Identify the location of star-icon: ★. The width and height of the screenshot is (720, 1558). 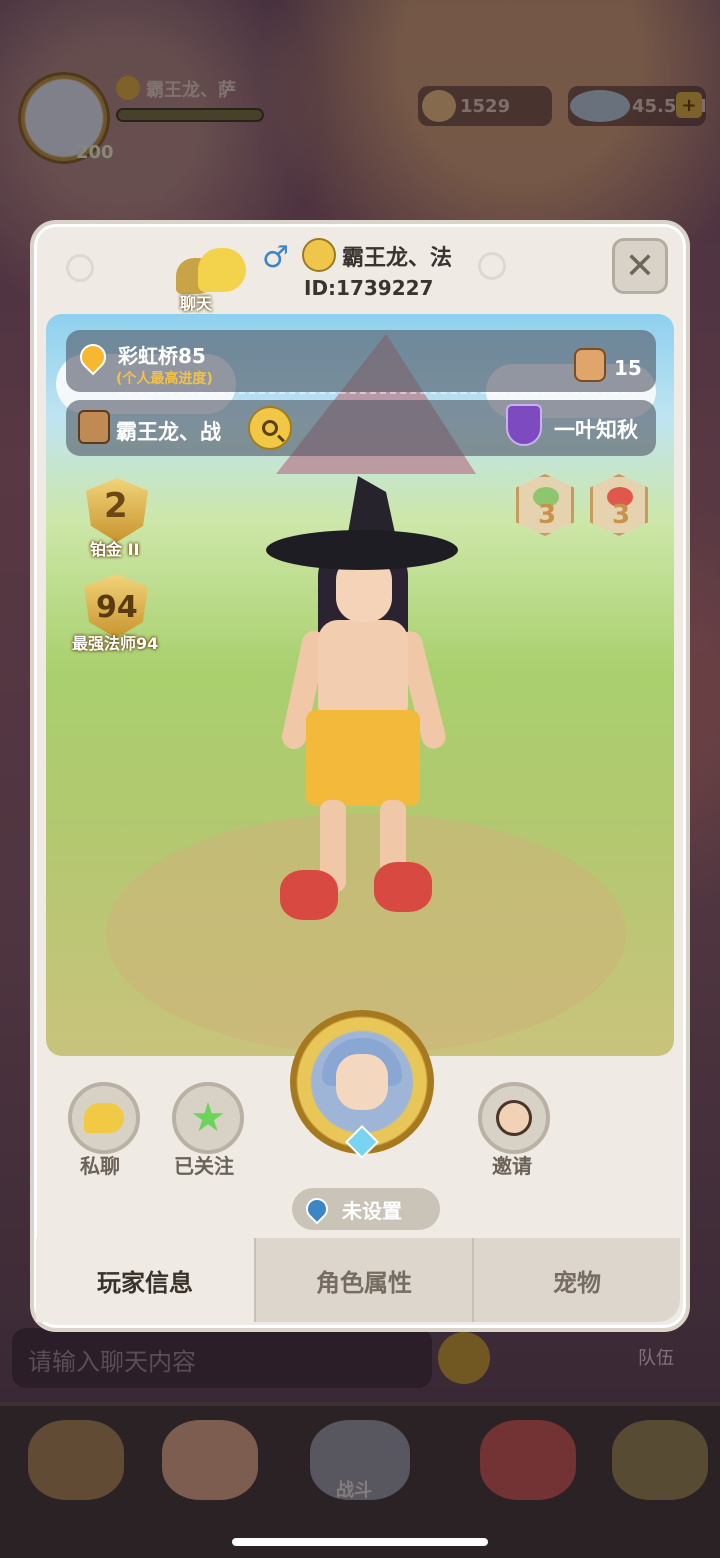
(208, 1118).